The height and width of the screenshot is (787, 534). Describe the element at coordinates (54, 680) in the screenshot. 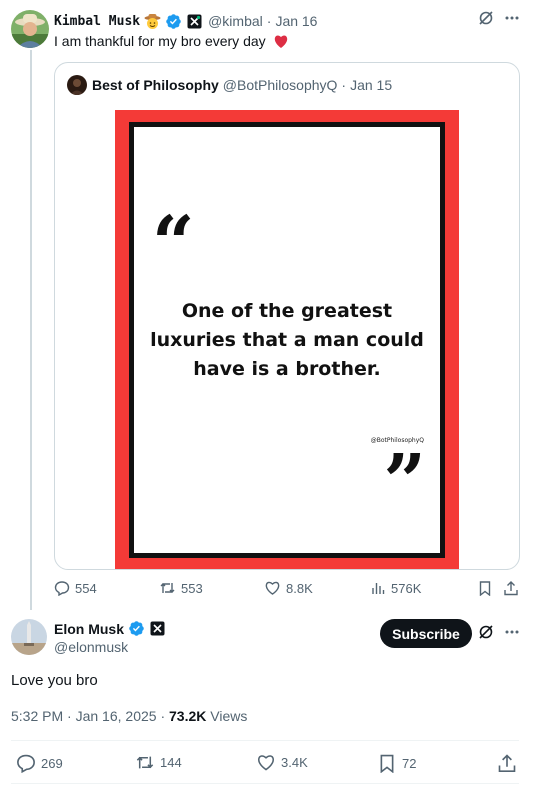

I see `main-tweet-text: Love you bro` at that location.